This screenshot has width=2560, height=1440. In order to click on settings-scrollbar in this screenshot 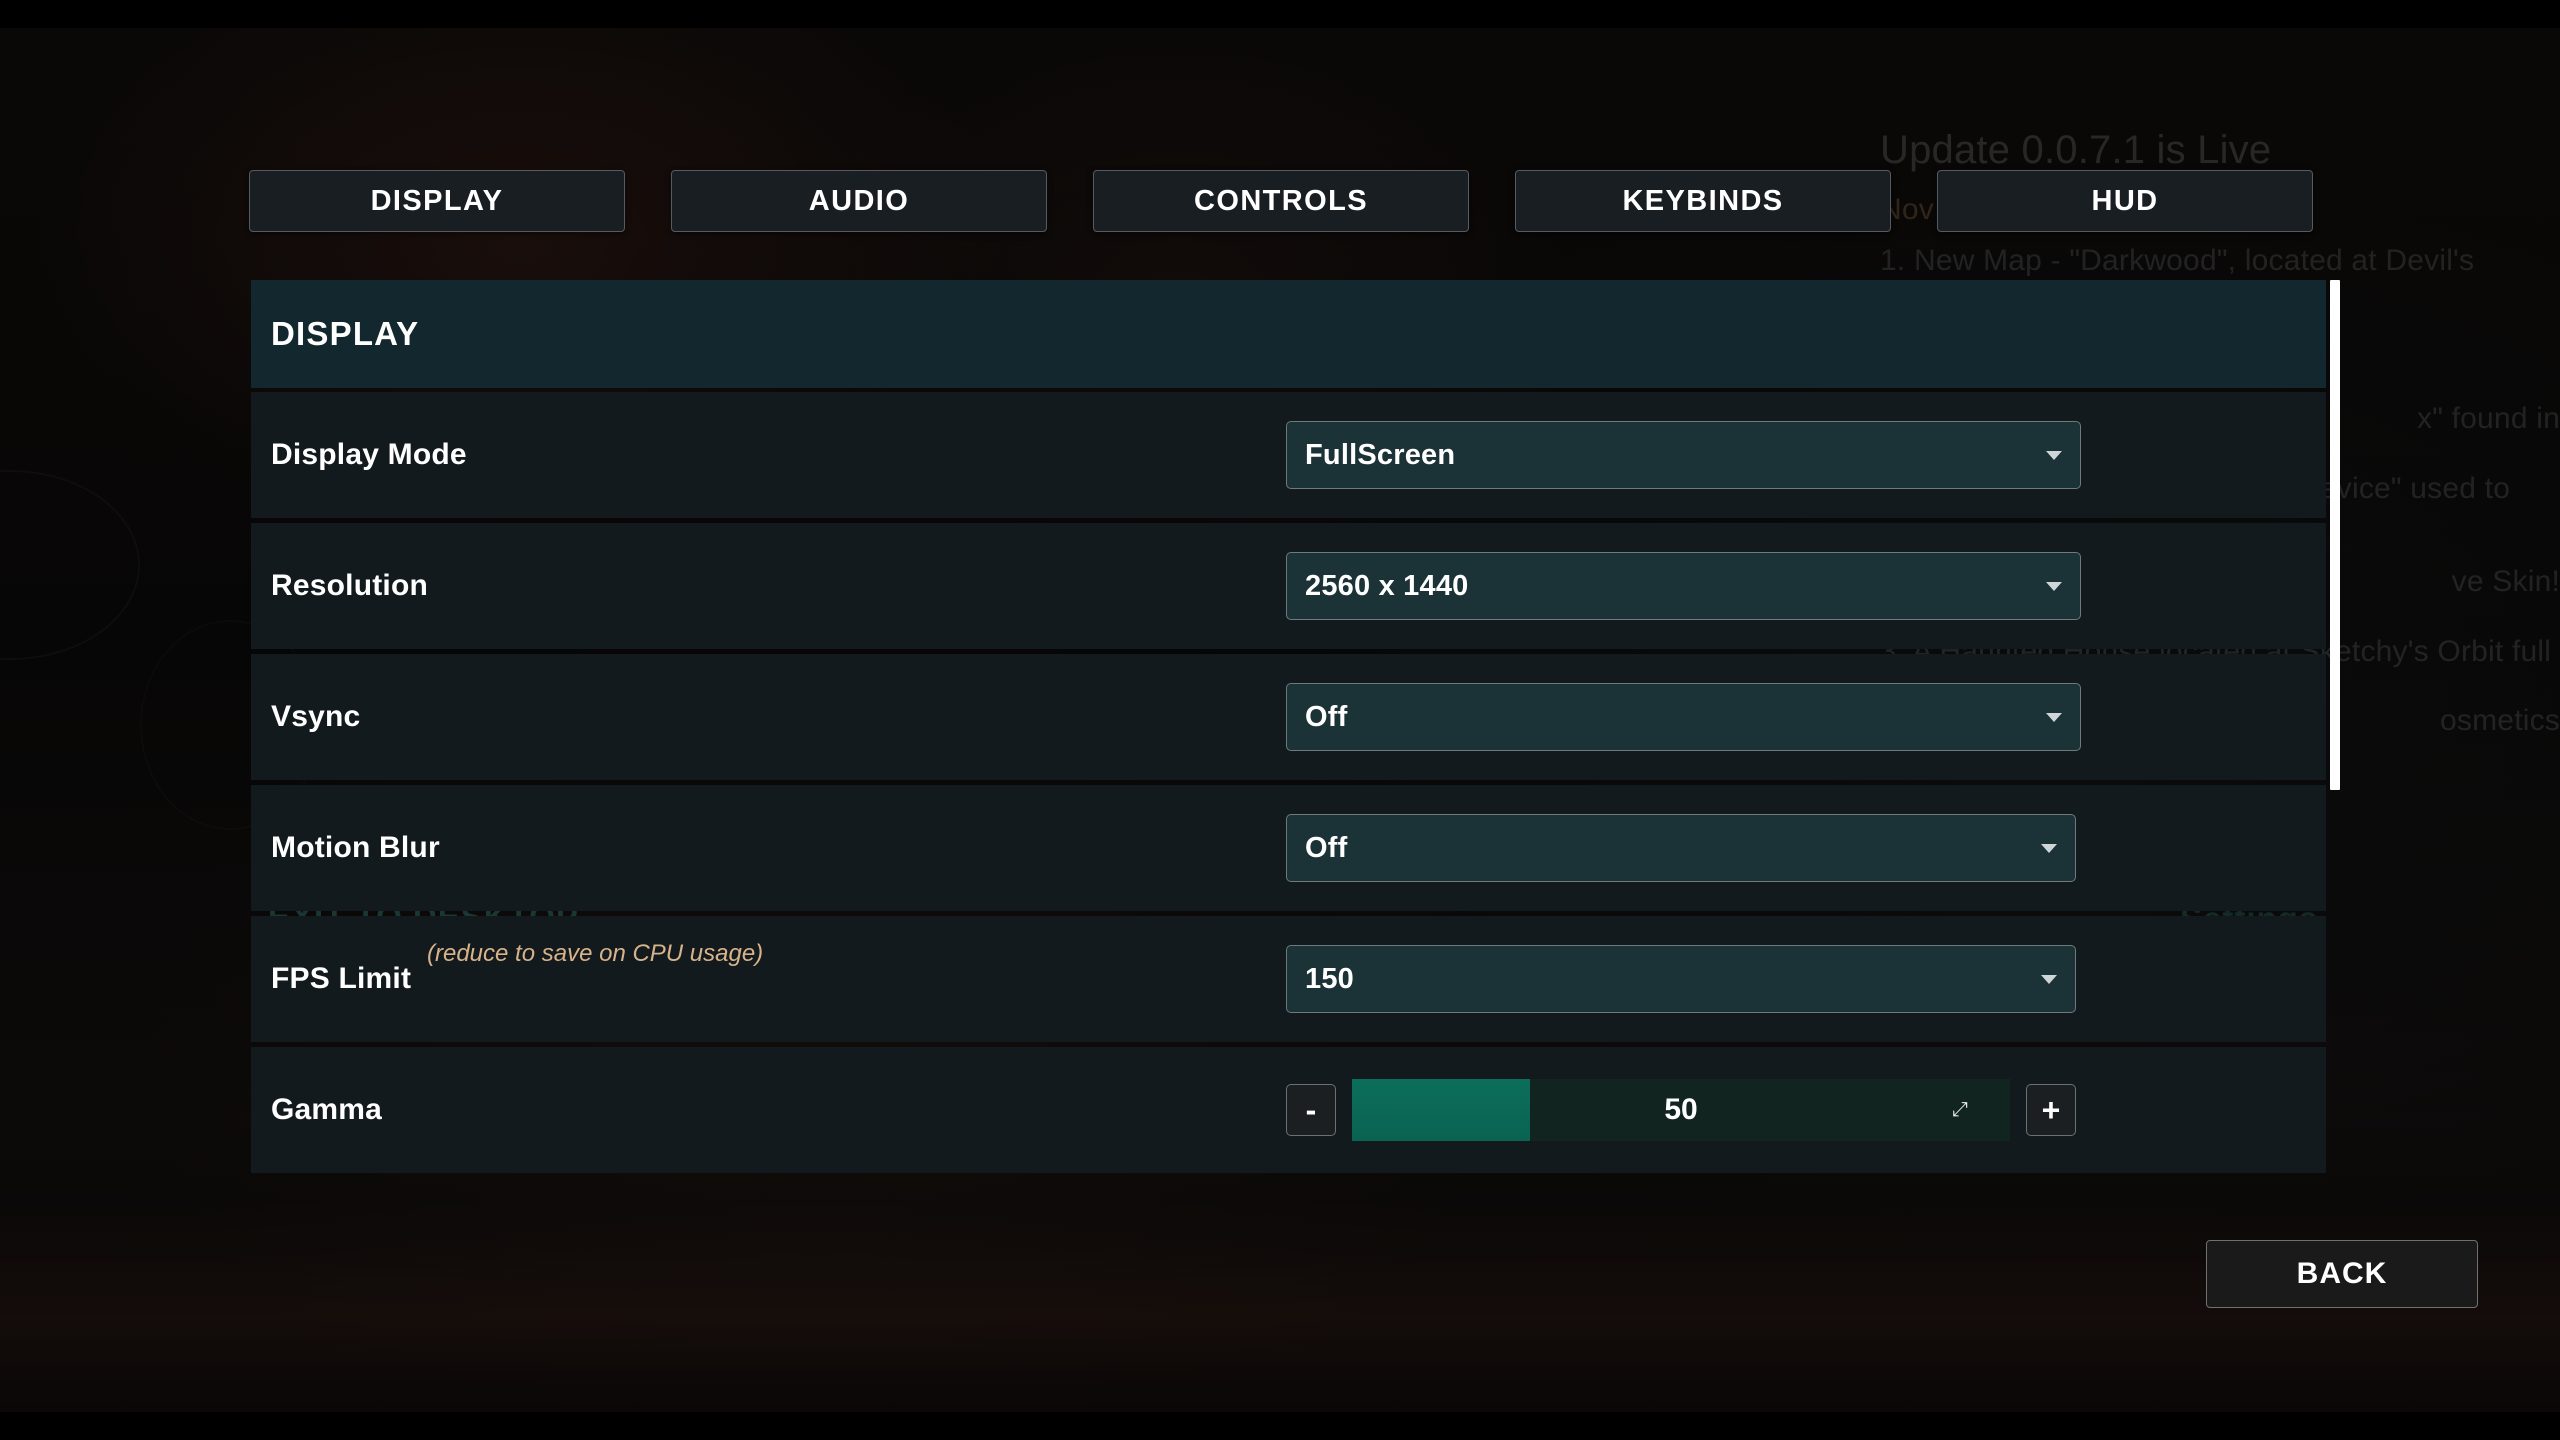, I will do `click(2335, 482)`.